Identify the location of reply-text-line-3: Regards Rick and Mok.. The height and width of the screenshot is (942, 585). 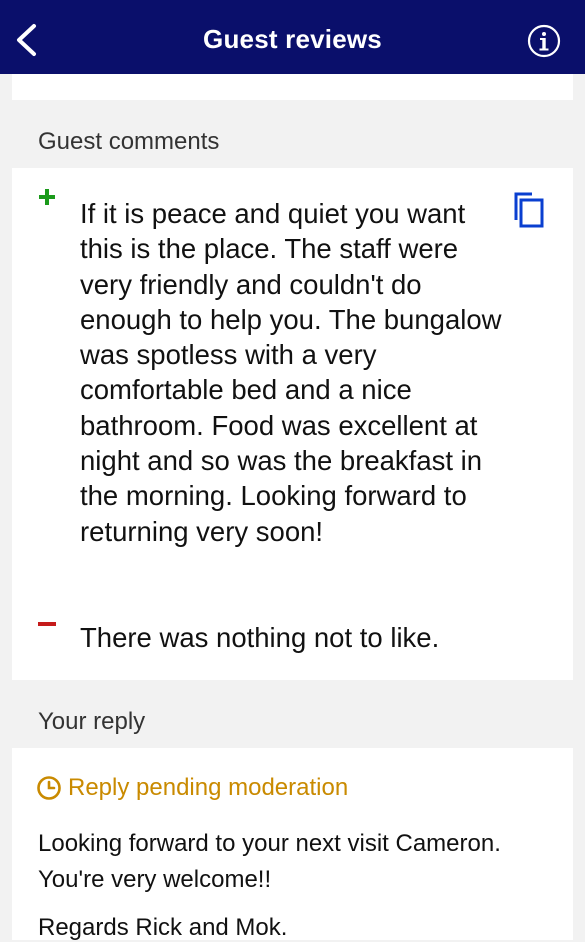
(163, 927).